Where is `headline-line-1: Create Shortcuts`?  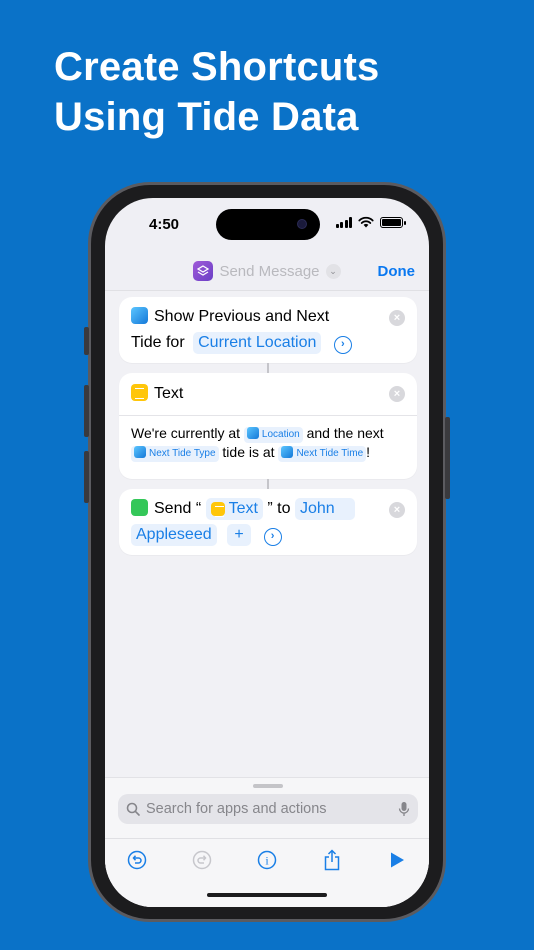 headline-line-1: Create Shortcuts is located at coordinates (217, 67).